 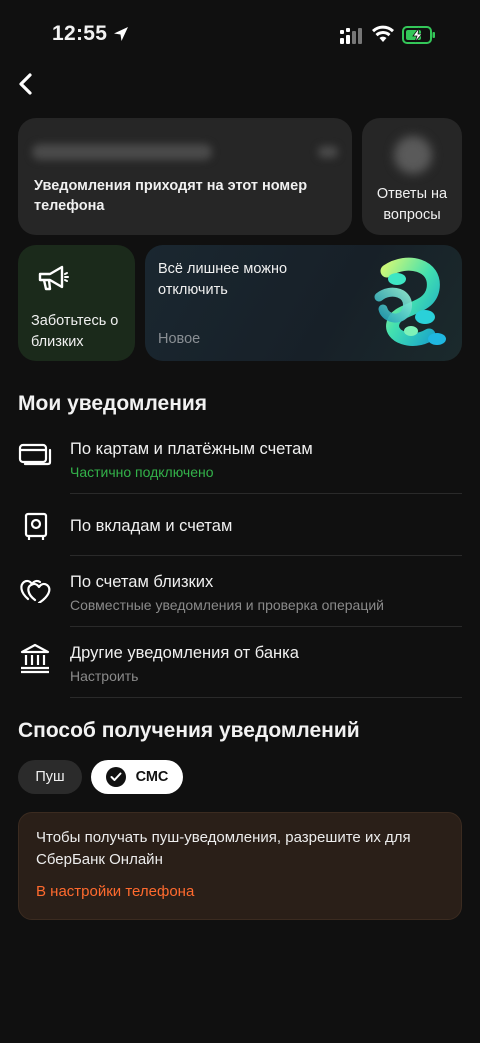 I want to click on status-time: 12:55, so click(x=80, y=33).